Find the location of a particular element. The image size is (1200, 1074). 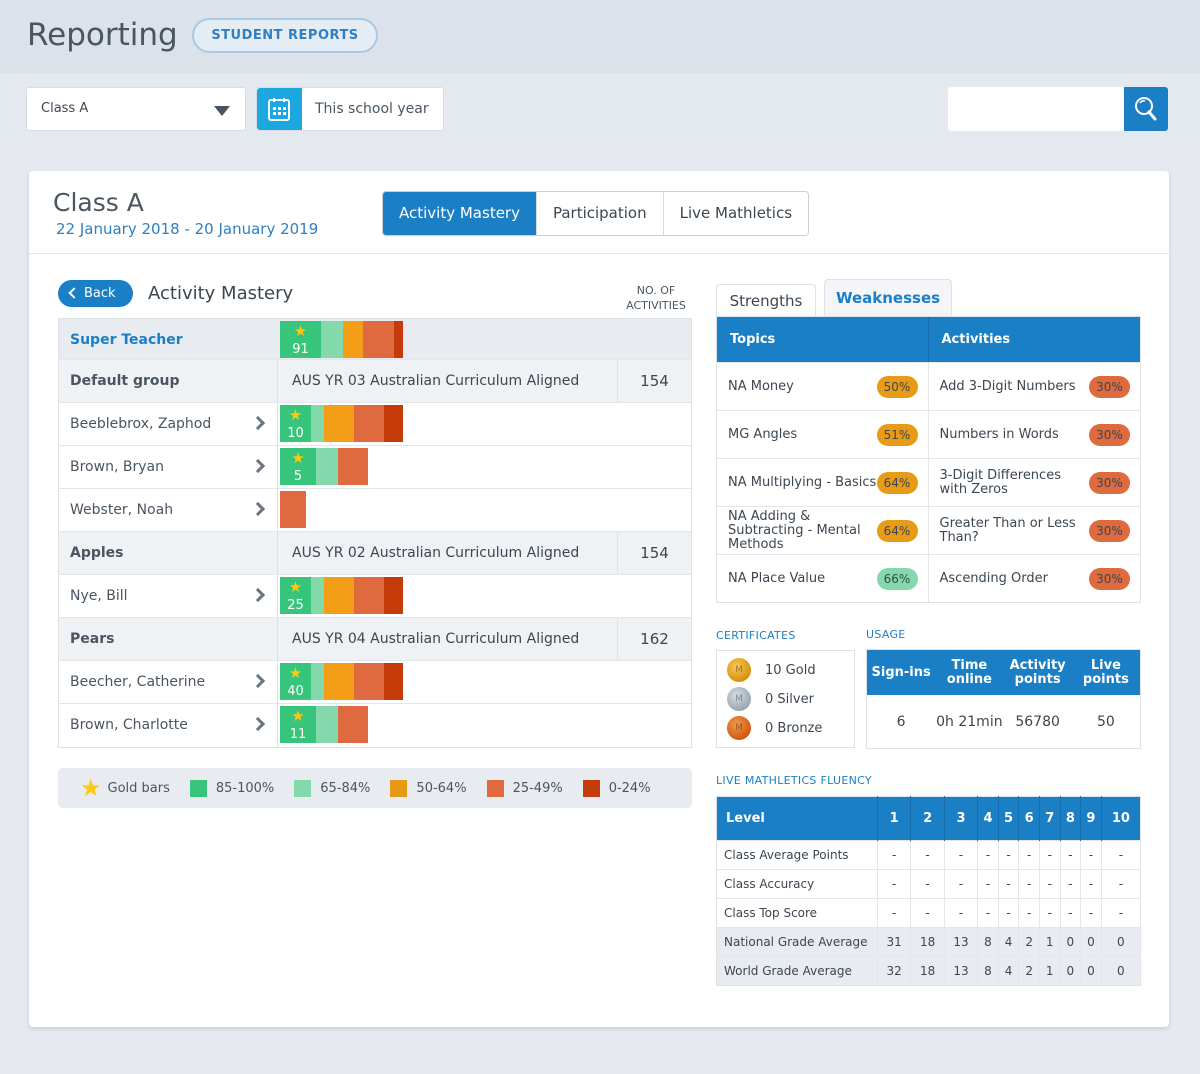

gold-bars-count: 91 is located at coordinates (300, 349).